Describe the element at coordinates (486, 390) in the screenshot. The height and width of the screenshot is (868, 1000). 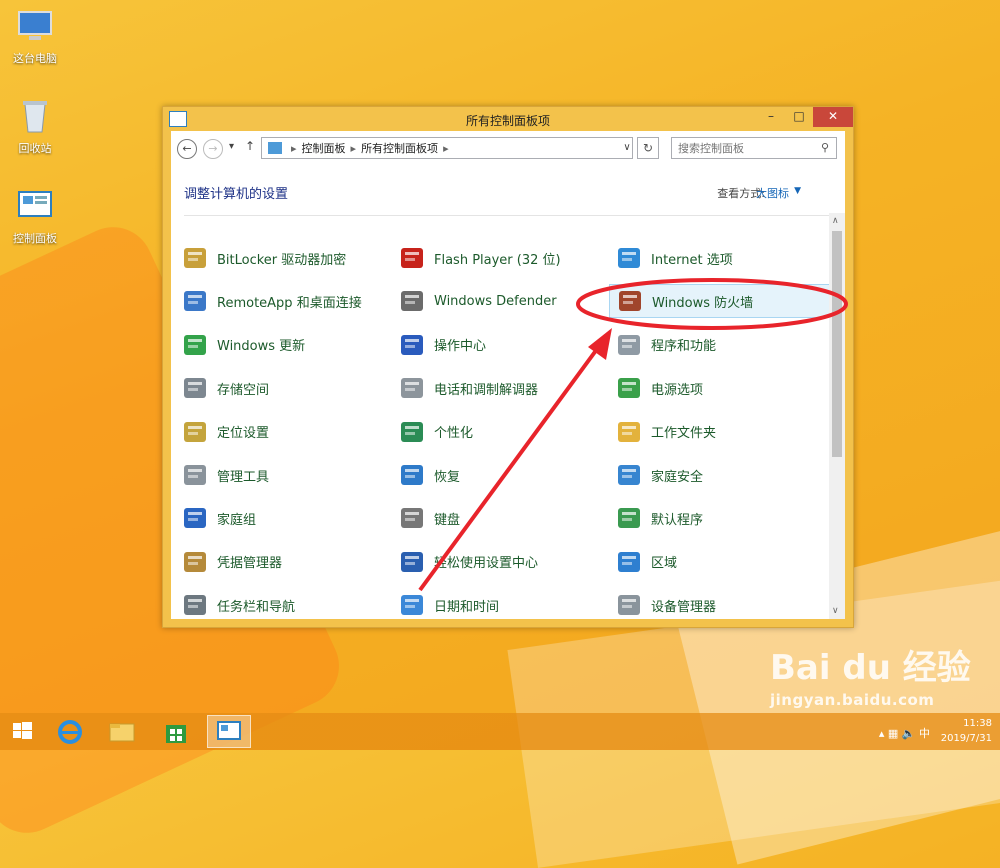
I see `control-panel-item-label: 电话和调制解调器` at that location.